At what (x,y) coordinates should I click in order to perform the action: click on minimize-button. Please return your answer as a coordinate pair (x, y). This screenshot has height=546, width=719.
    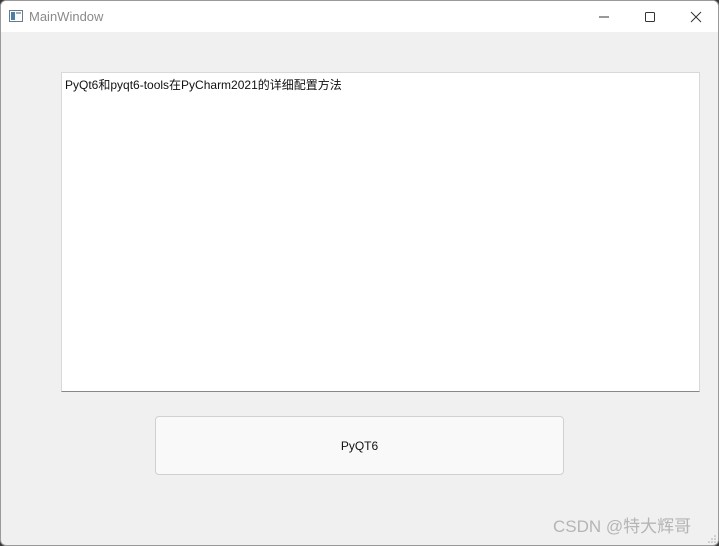
    Looking at the image, I should click on (604, 16).